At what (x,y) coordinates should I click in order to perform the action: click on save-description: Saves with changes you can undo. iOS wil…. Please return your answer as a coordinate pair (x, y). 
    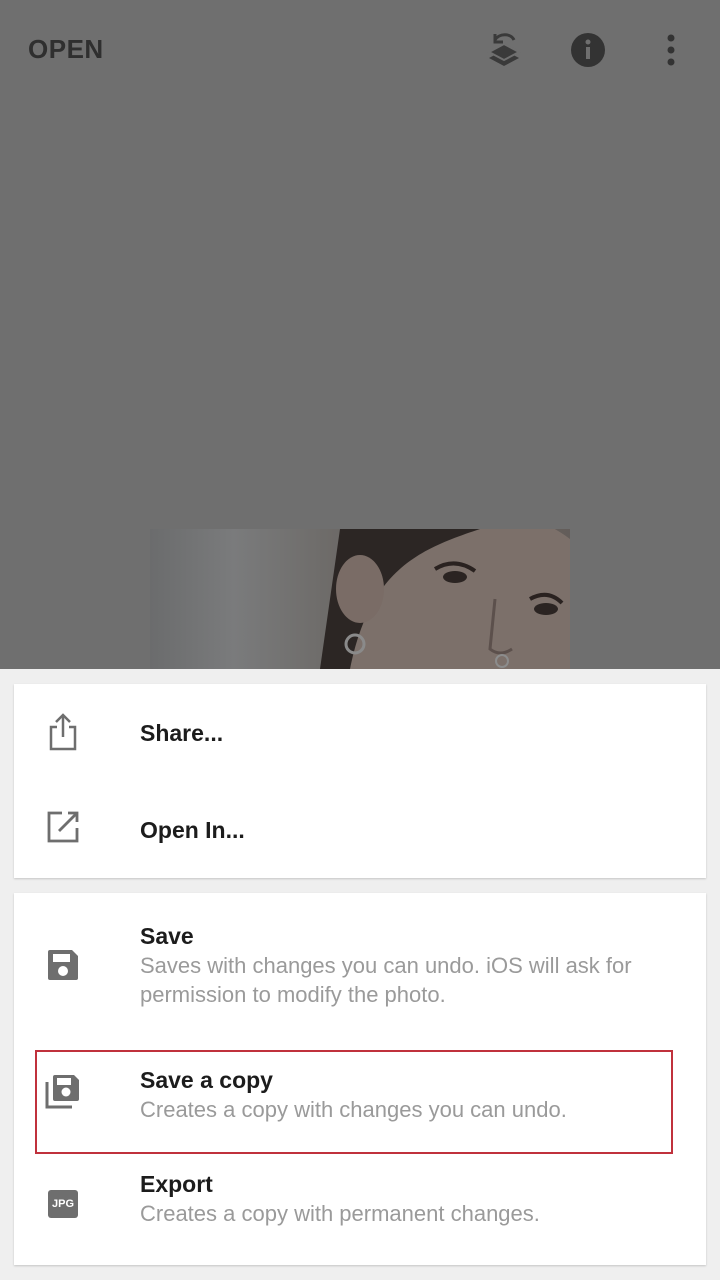
    Looking at the image, I should click on (386, 980).